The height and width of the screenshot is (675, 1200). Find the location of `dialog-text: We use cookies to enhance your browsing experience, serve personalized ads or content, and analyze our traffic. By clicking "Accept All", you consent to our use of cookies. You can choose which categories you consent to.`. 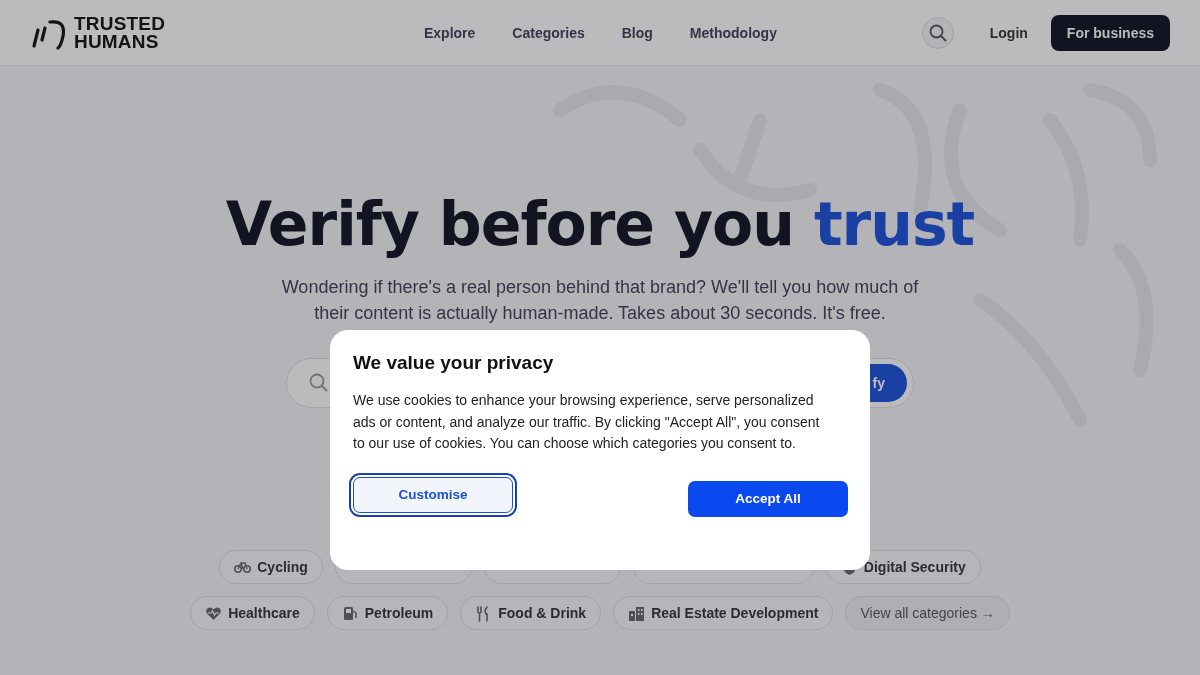

dialog-text: We use cookies to enhance your browsing experience, serve personalized ads or content, and analyze our traffic. By clicking "Accept All", you consent to our use of cookies. You can choose which categories you consent to. is located at coordinates (587, 422).